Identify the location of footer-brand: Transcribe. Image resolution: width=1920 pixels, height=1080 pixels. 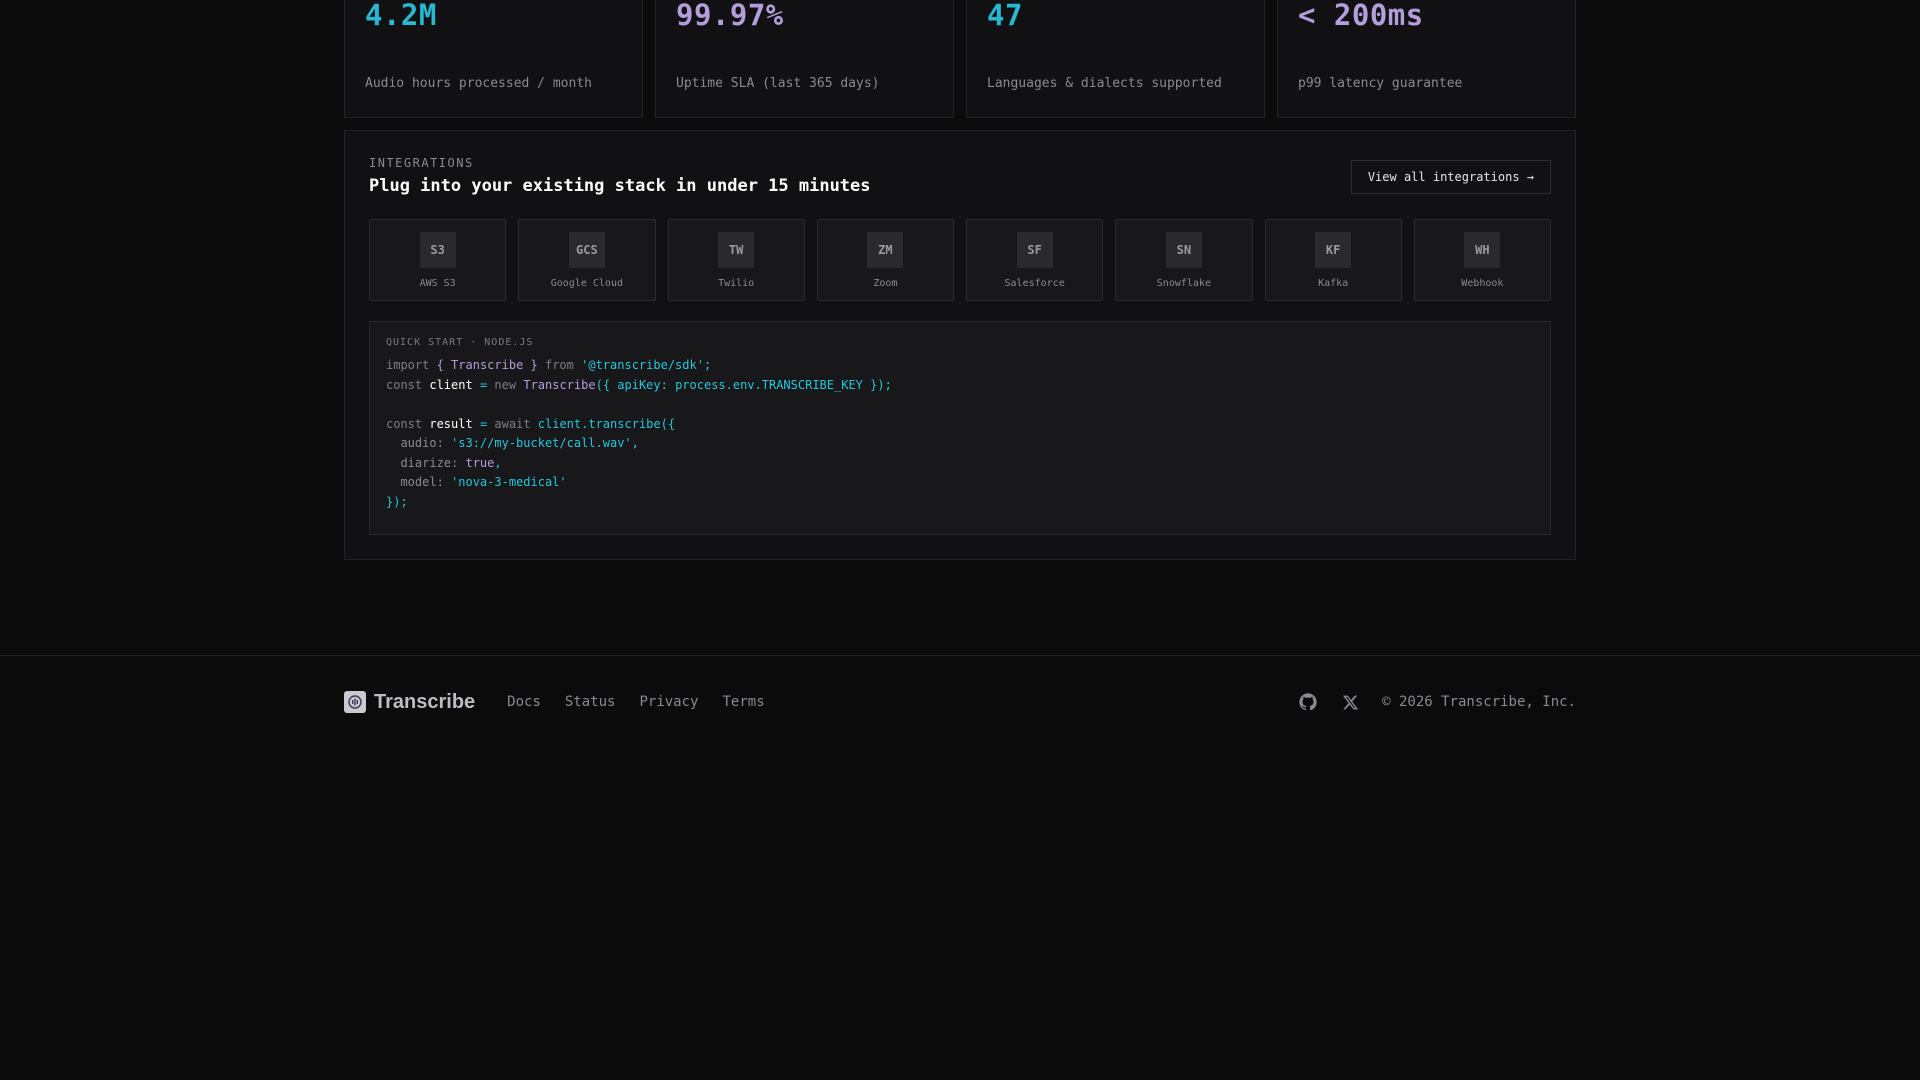
(409, 702).